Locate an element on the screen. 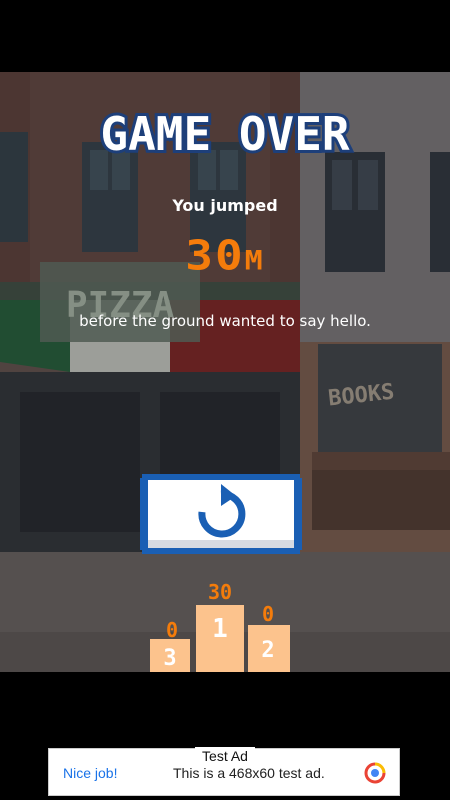 The image size is (450, 800). third-rank: 3 is located at coordinates (169, 658).